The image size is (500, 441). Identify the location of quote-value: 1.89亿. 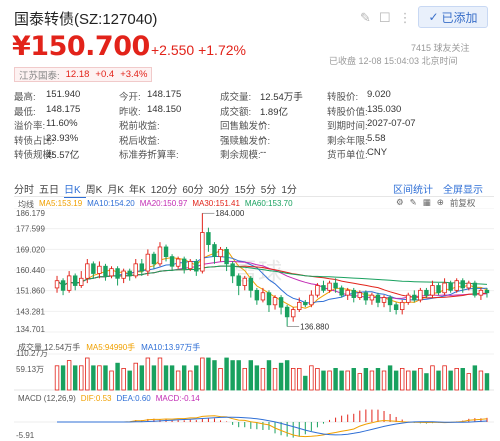
(274, 112).